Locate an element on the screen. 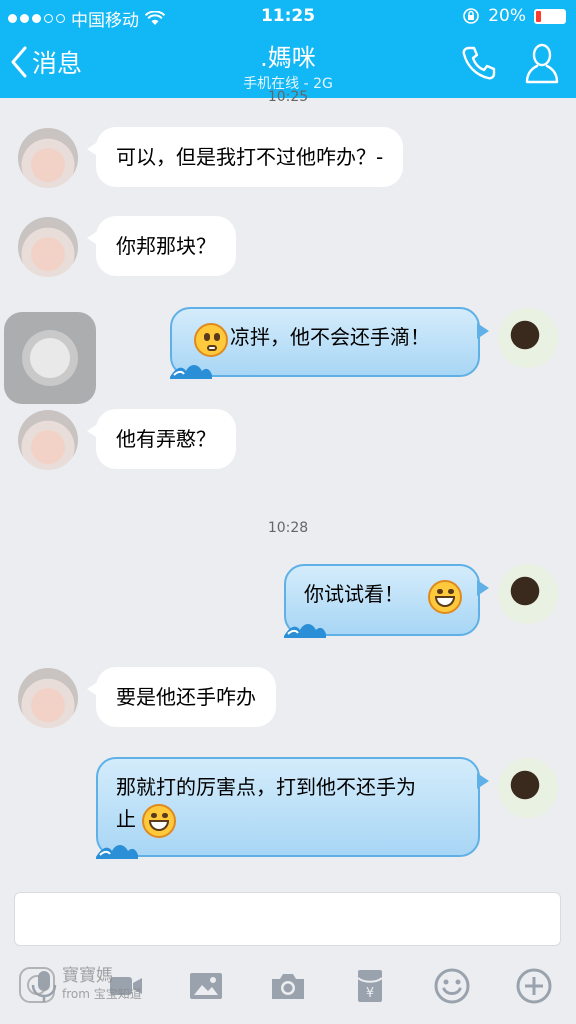 The width and height of the screenshot is (576, 1024). camera-icon is located at coordinates (288, 986).